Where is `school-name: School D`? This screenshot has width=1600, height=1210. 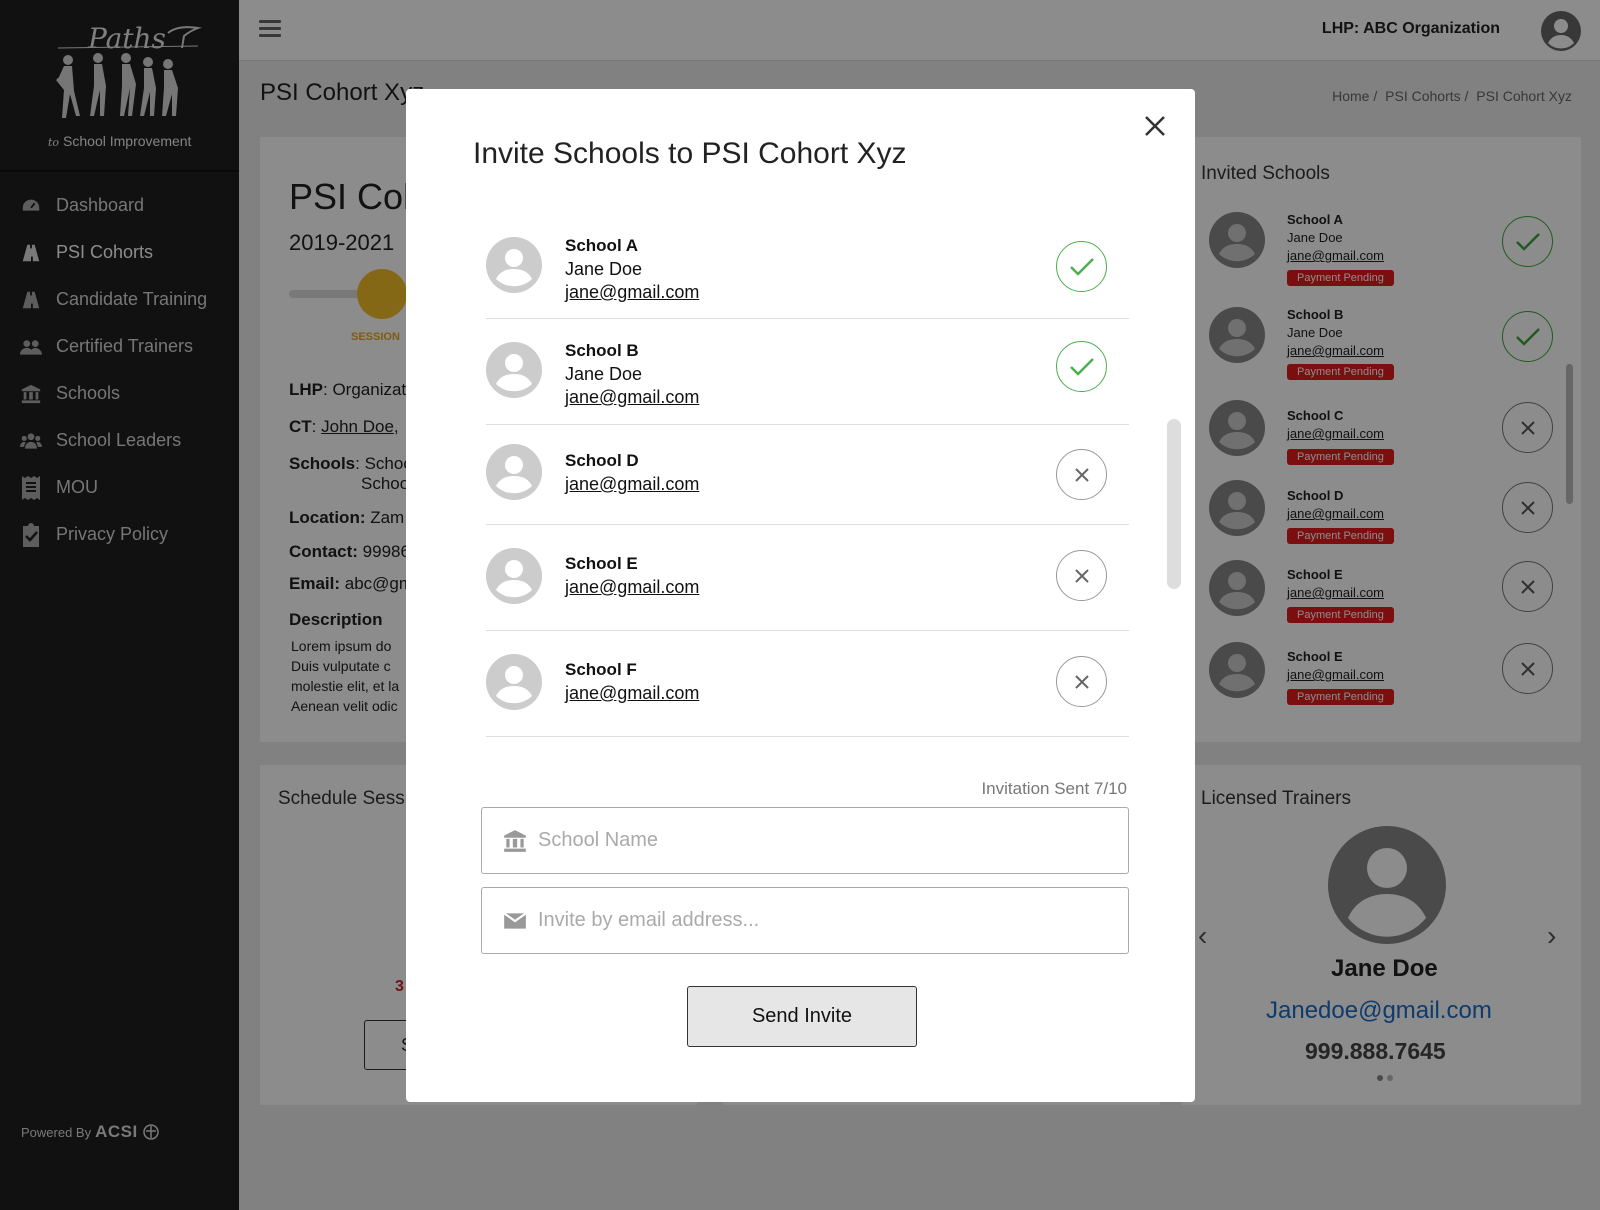 school-name: School D is located at coordinates (602, 460).